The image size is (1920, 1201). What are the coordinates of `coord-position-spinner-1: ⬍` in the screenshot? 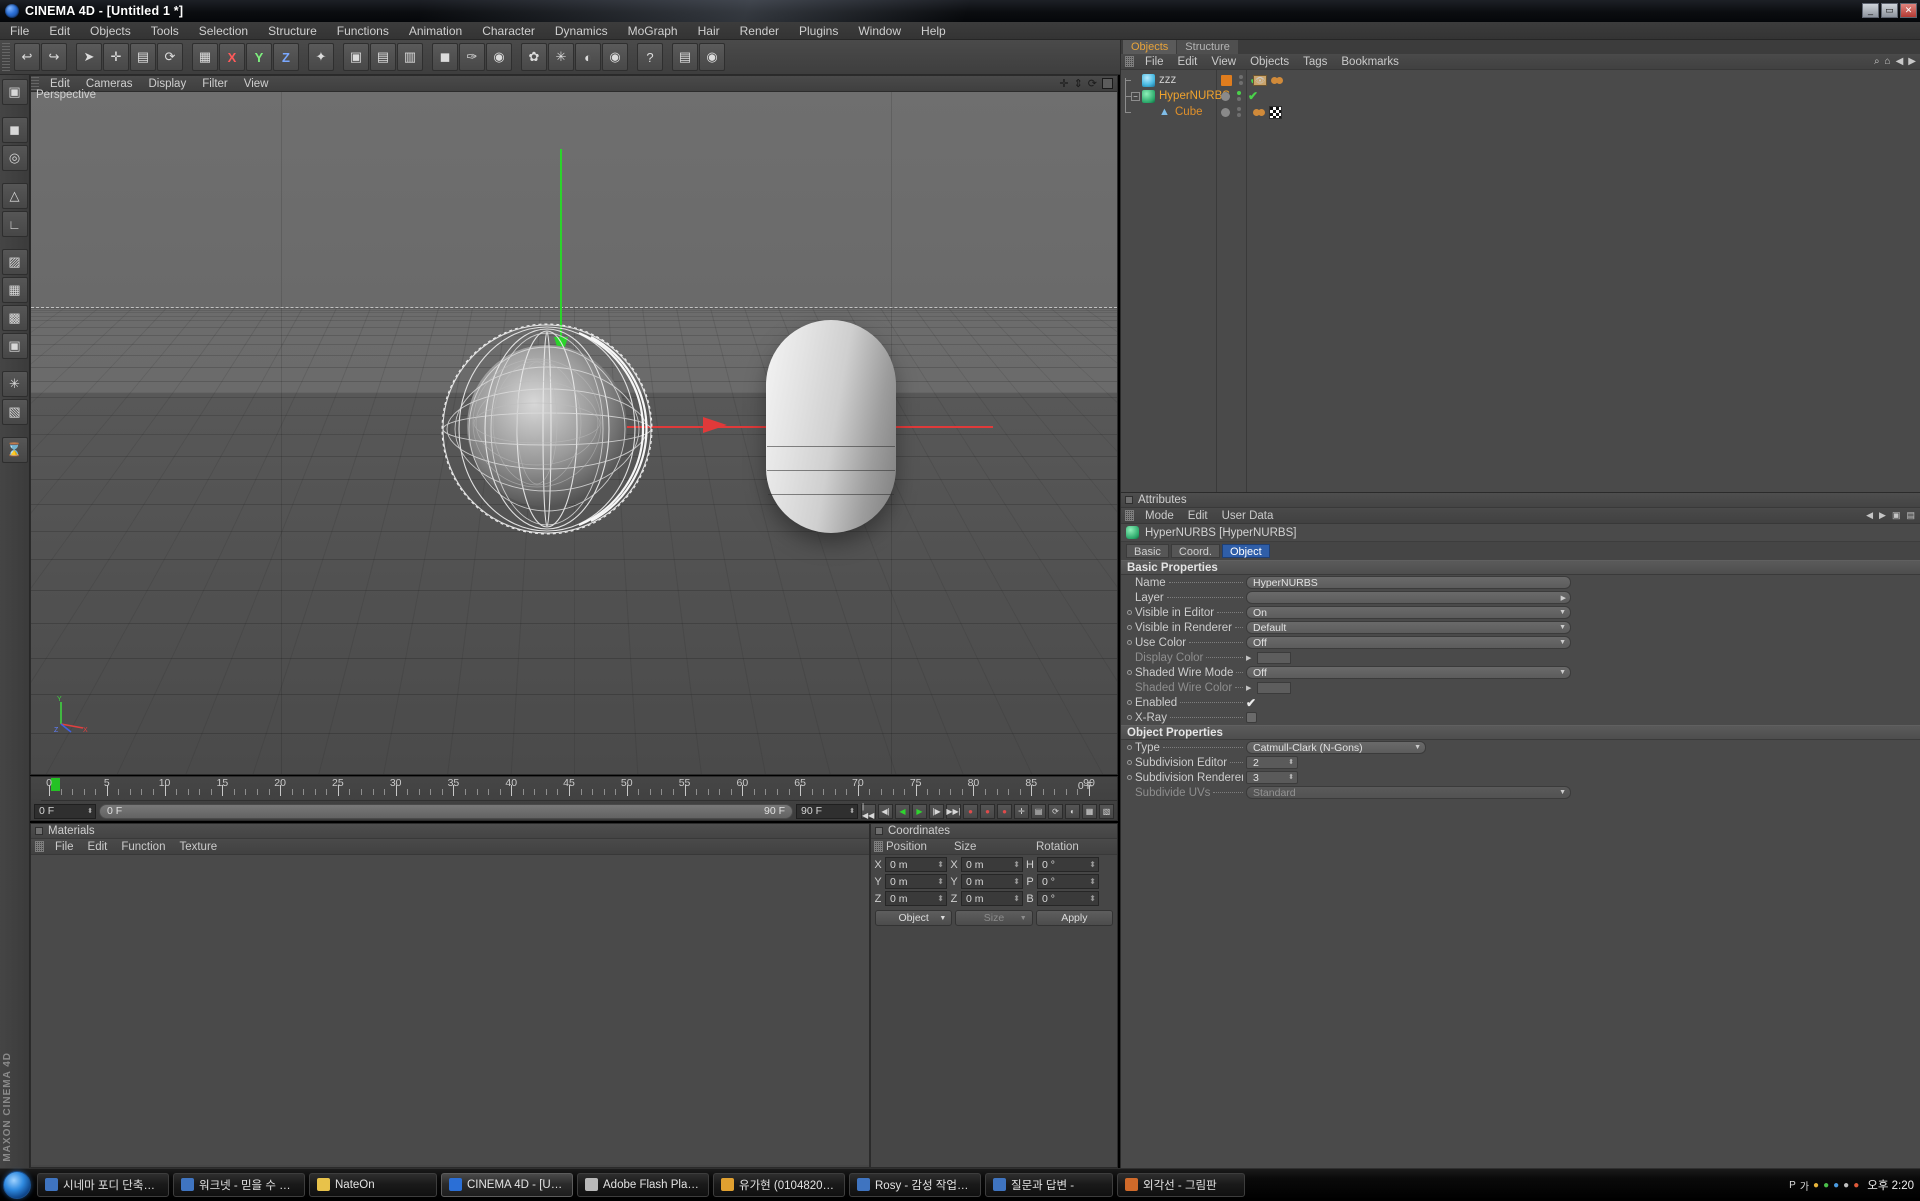 It's located at (940, 881).